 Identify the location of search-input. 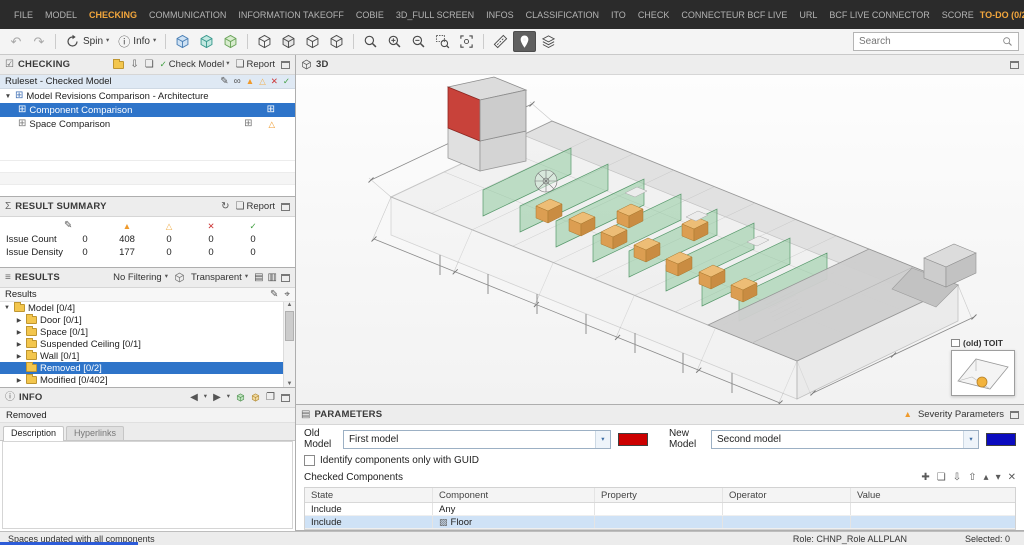
(928, 41).